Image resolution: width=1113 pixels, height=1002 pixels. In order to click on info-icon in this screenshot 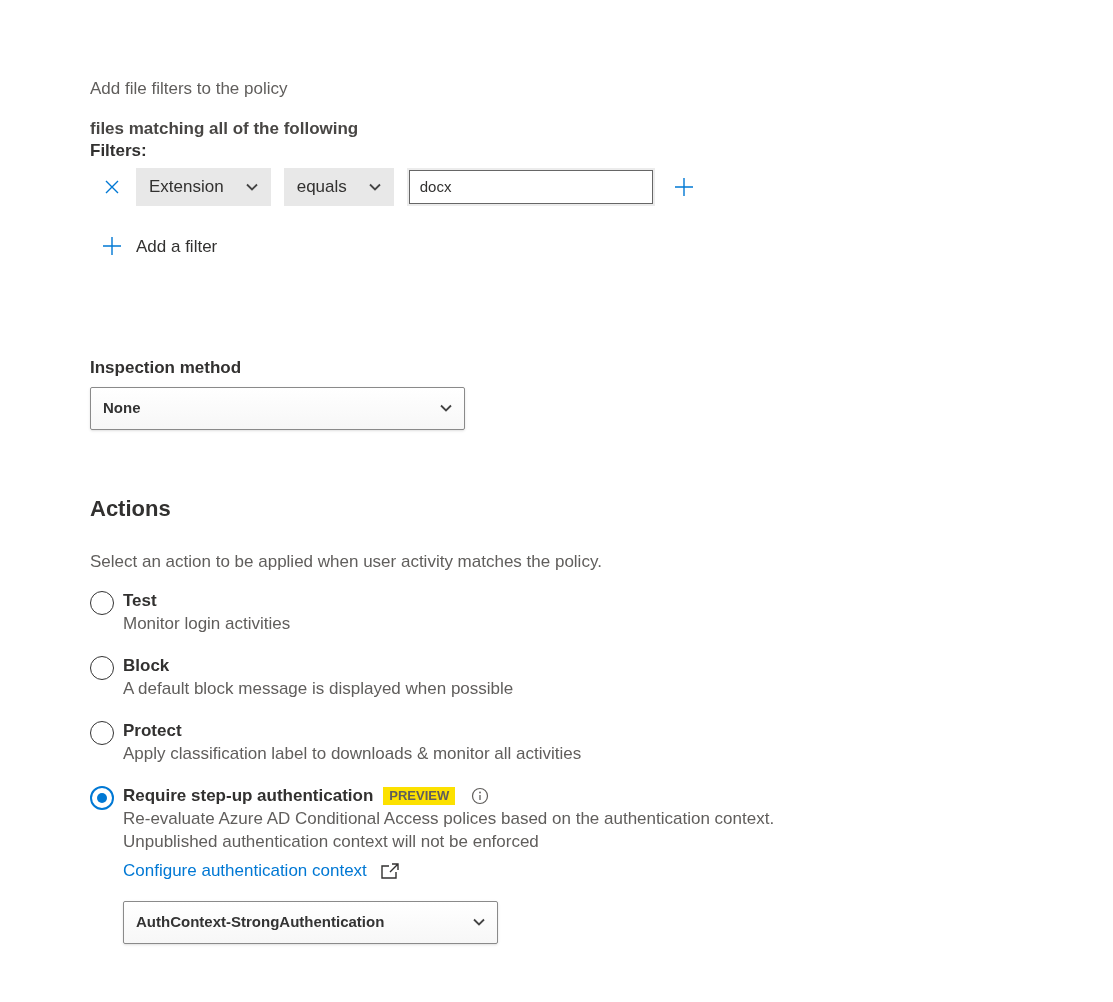, I will do `click(480, 796)`.